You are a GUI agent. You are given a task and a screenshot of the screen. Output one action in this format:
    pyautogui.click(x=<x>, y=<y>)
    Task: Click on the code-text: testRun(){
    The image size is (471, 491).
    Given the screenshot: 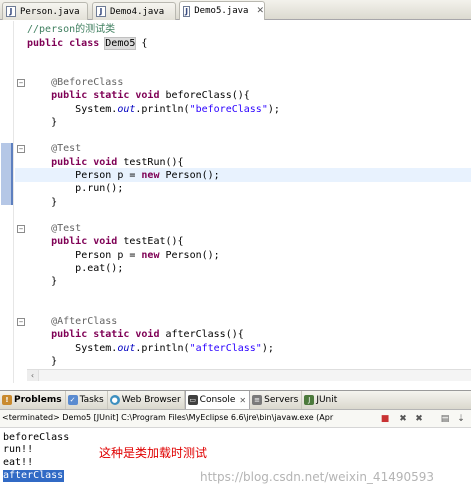 What is the action you would take?
    pyautogui.click(x=150, y=162)
    